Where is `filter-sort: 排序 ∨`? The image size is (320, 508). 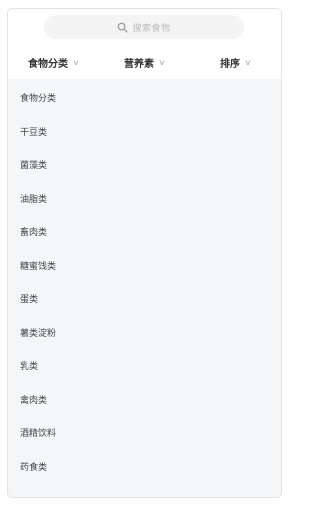 filter-sort: 排序 ∨ is located at coordinates (236, 62).